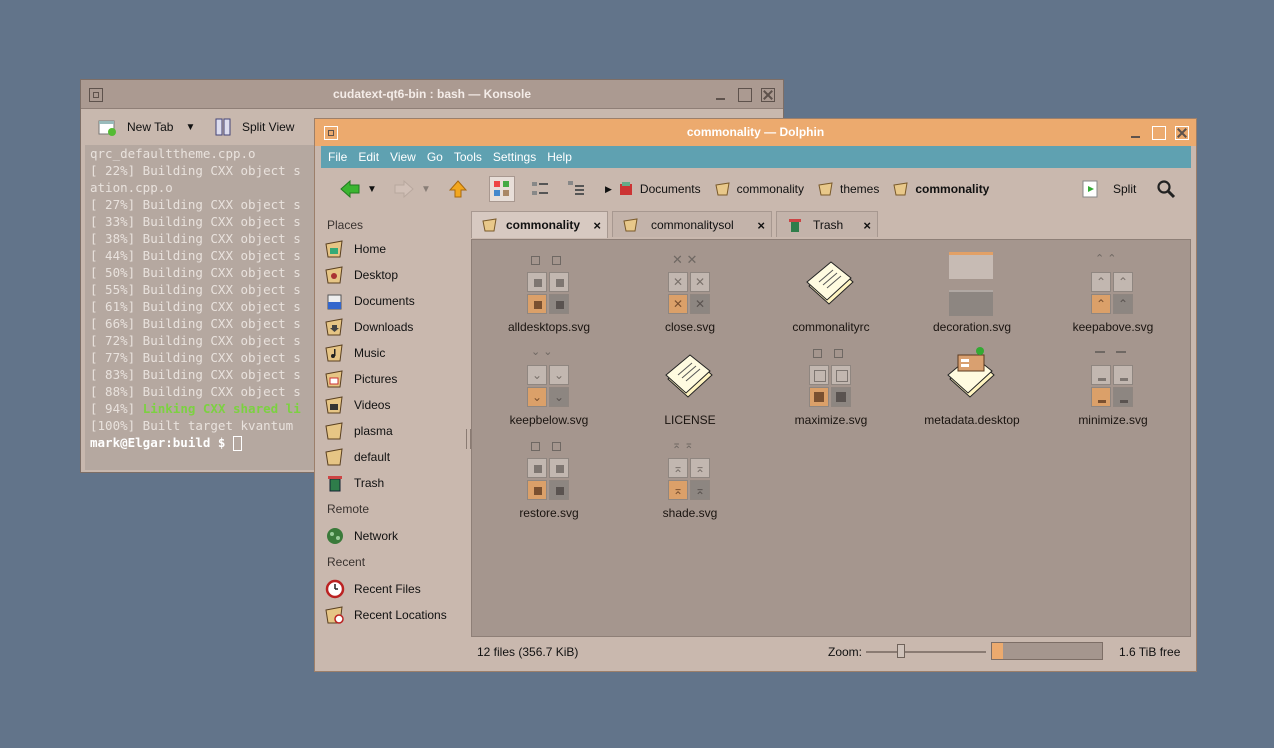 This screenshot has height=748, width=1274. Describe the element at coordinates (659, 189) in the screenshot. I see `breadcrumb-item-documents: Documents` at that location.